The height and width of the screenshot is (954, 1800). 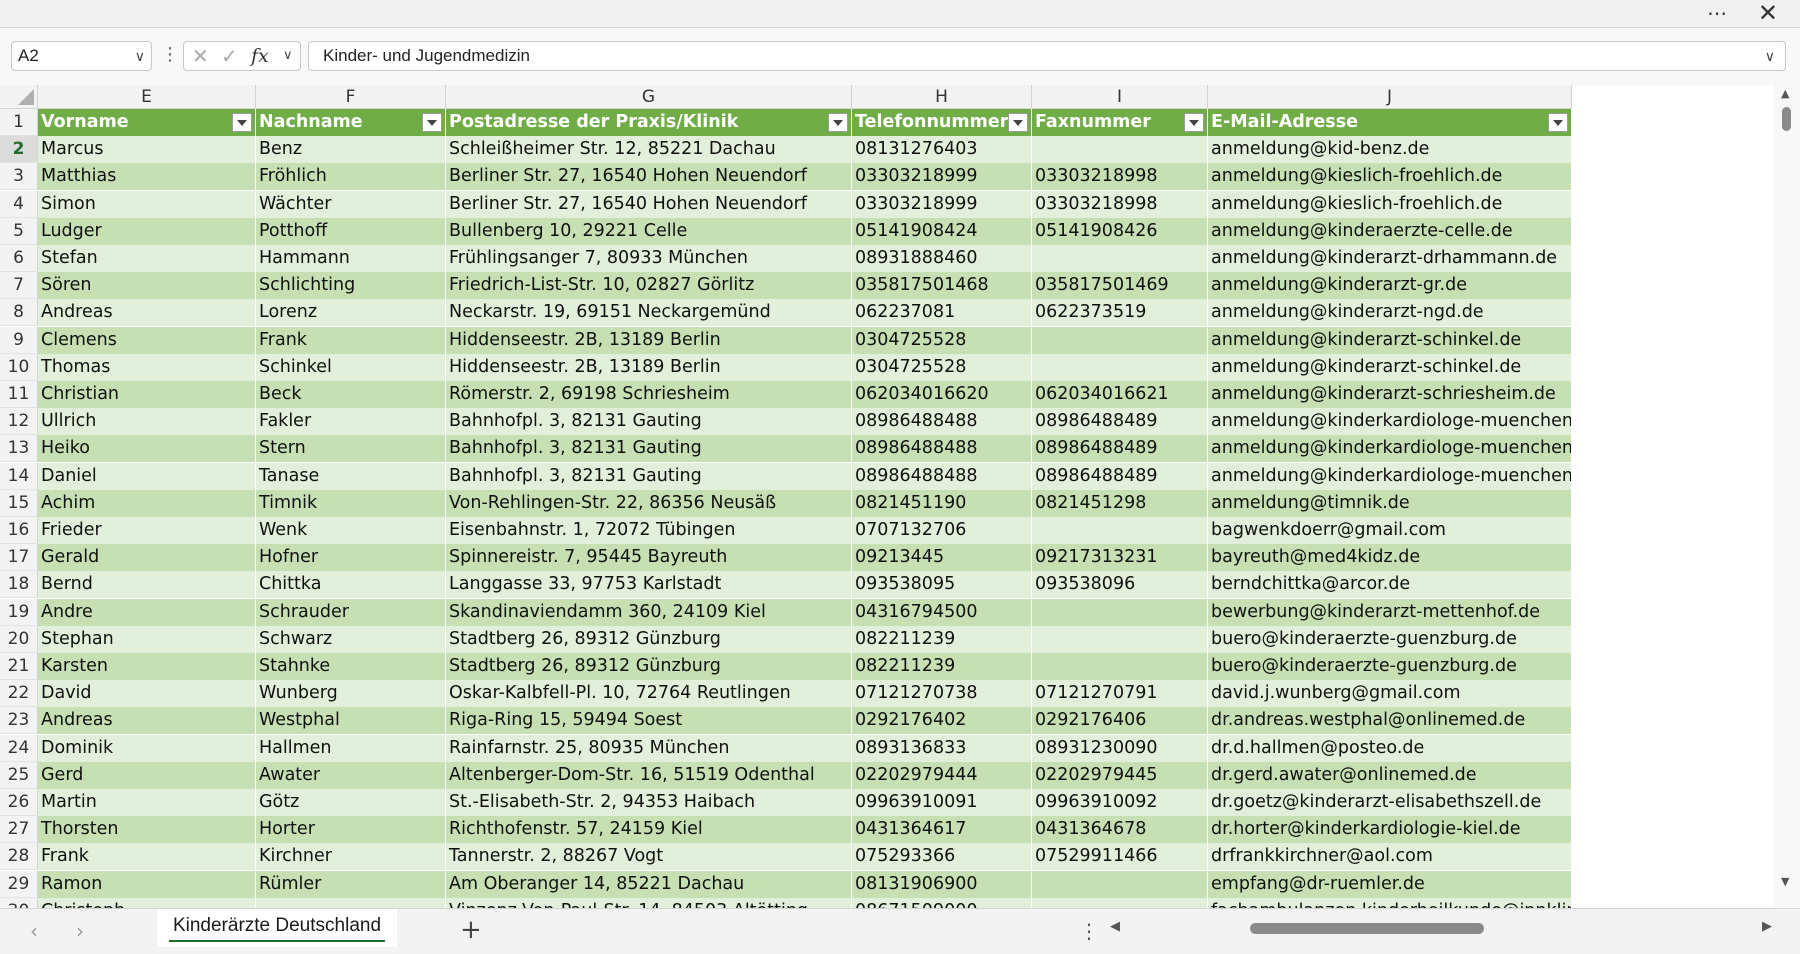 What do you see at coordinates (1768, 13) in the screenshot?
I see `close-icon: ✕` at bounding box center [1768, 13].